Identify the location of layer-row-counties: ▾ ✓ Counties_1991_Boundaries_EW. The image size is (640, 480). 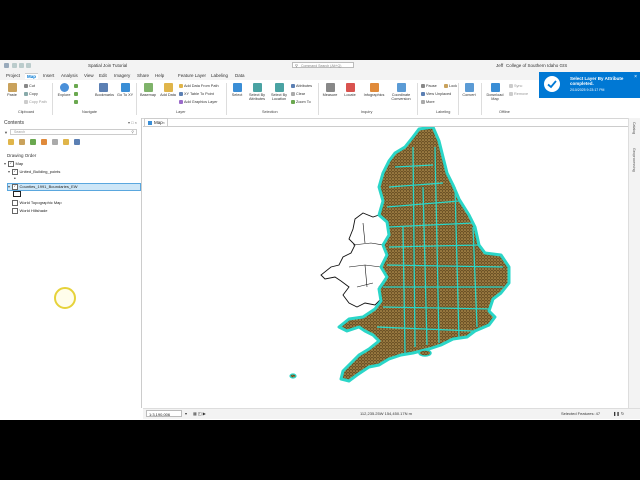
(74, 187).